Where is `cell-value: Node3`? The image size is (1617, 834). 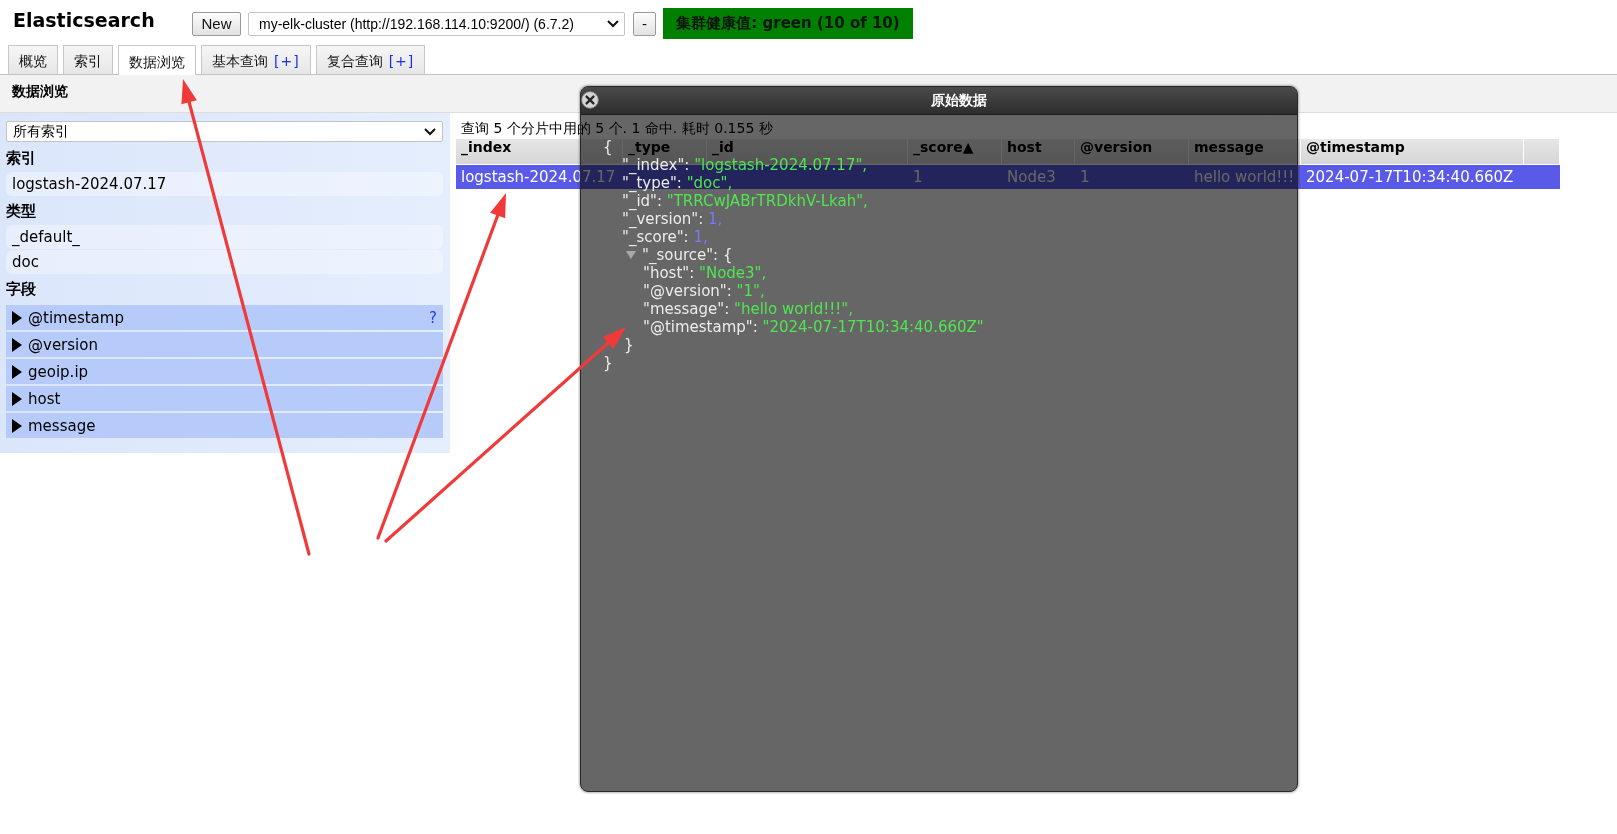
cell-value: Node3 is located at coordinates (1031, 177).